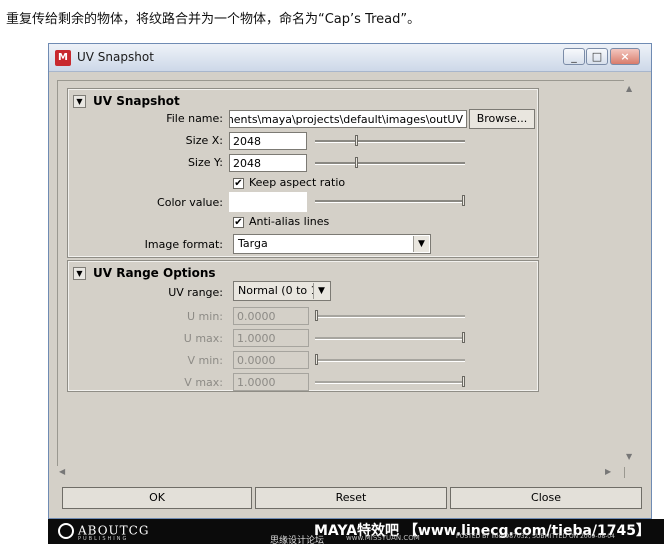 This screenshot has height=544, width=664. What do you see at coordinates (597, 56) in the screenshot?
I see `maximize-button: □` at bounding box center [597, 56].